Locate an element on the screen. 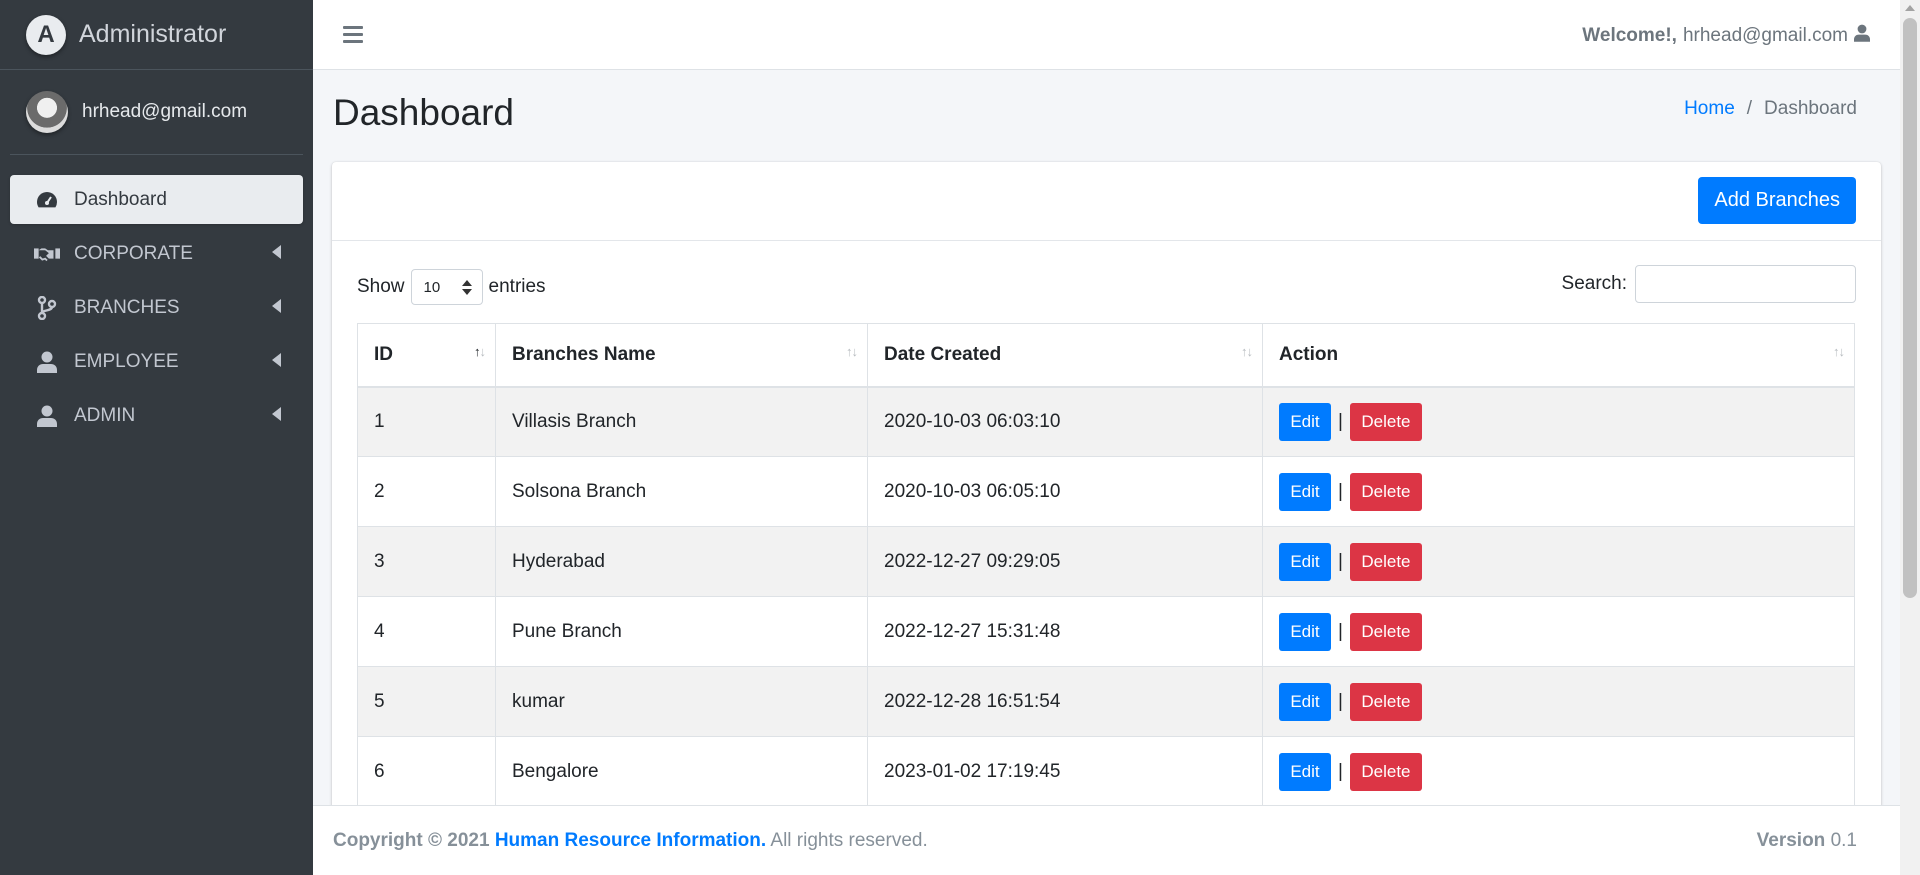 The image size is (1920, 875). scrollbar-thumb is located at coordinates (1910, 308).